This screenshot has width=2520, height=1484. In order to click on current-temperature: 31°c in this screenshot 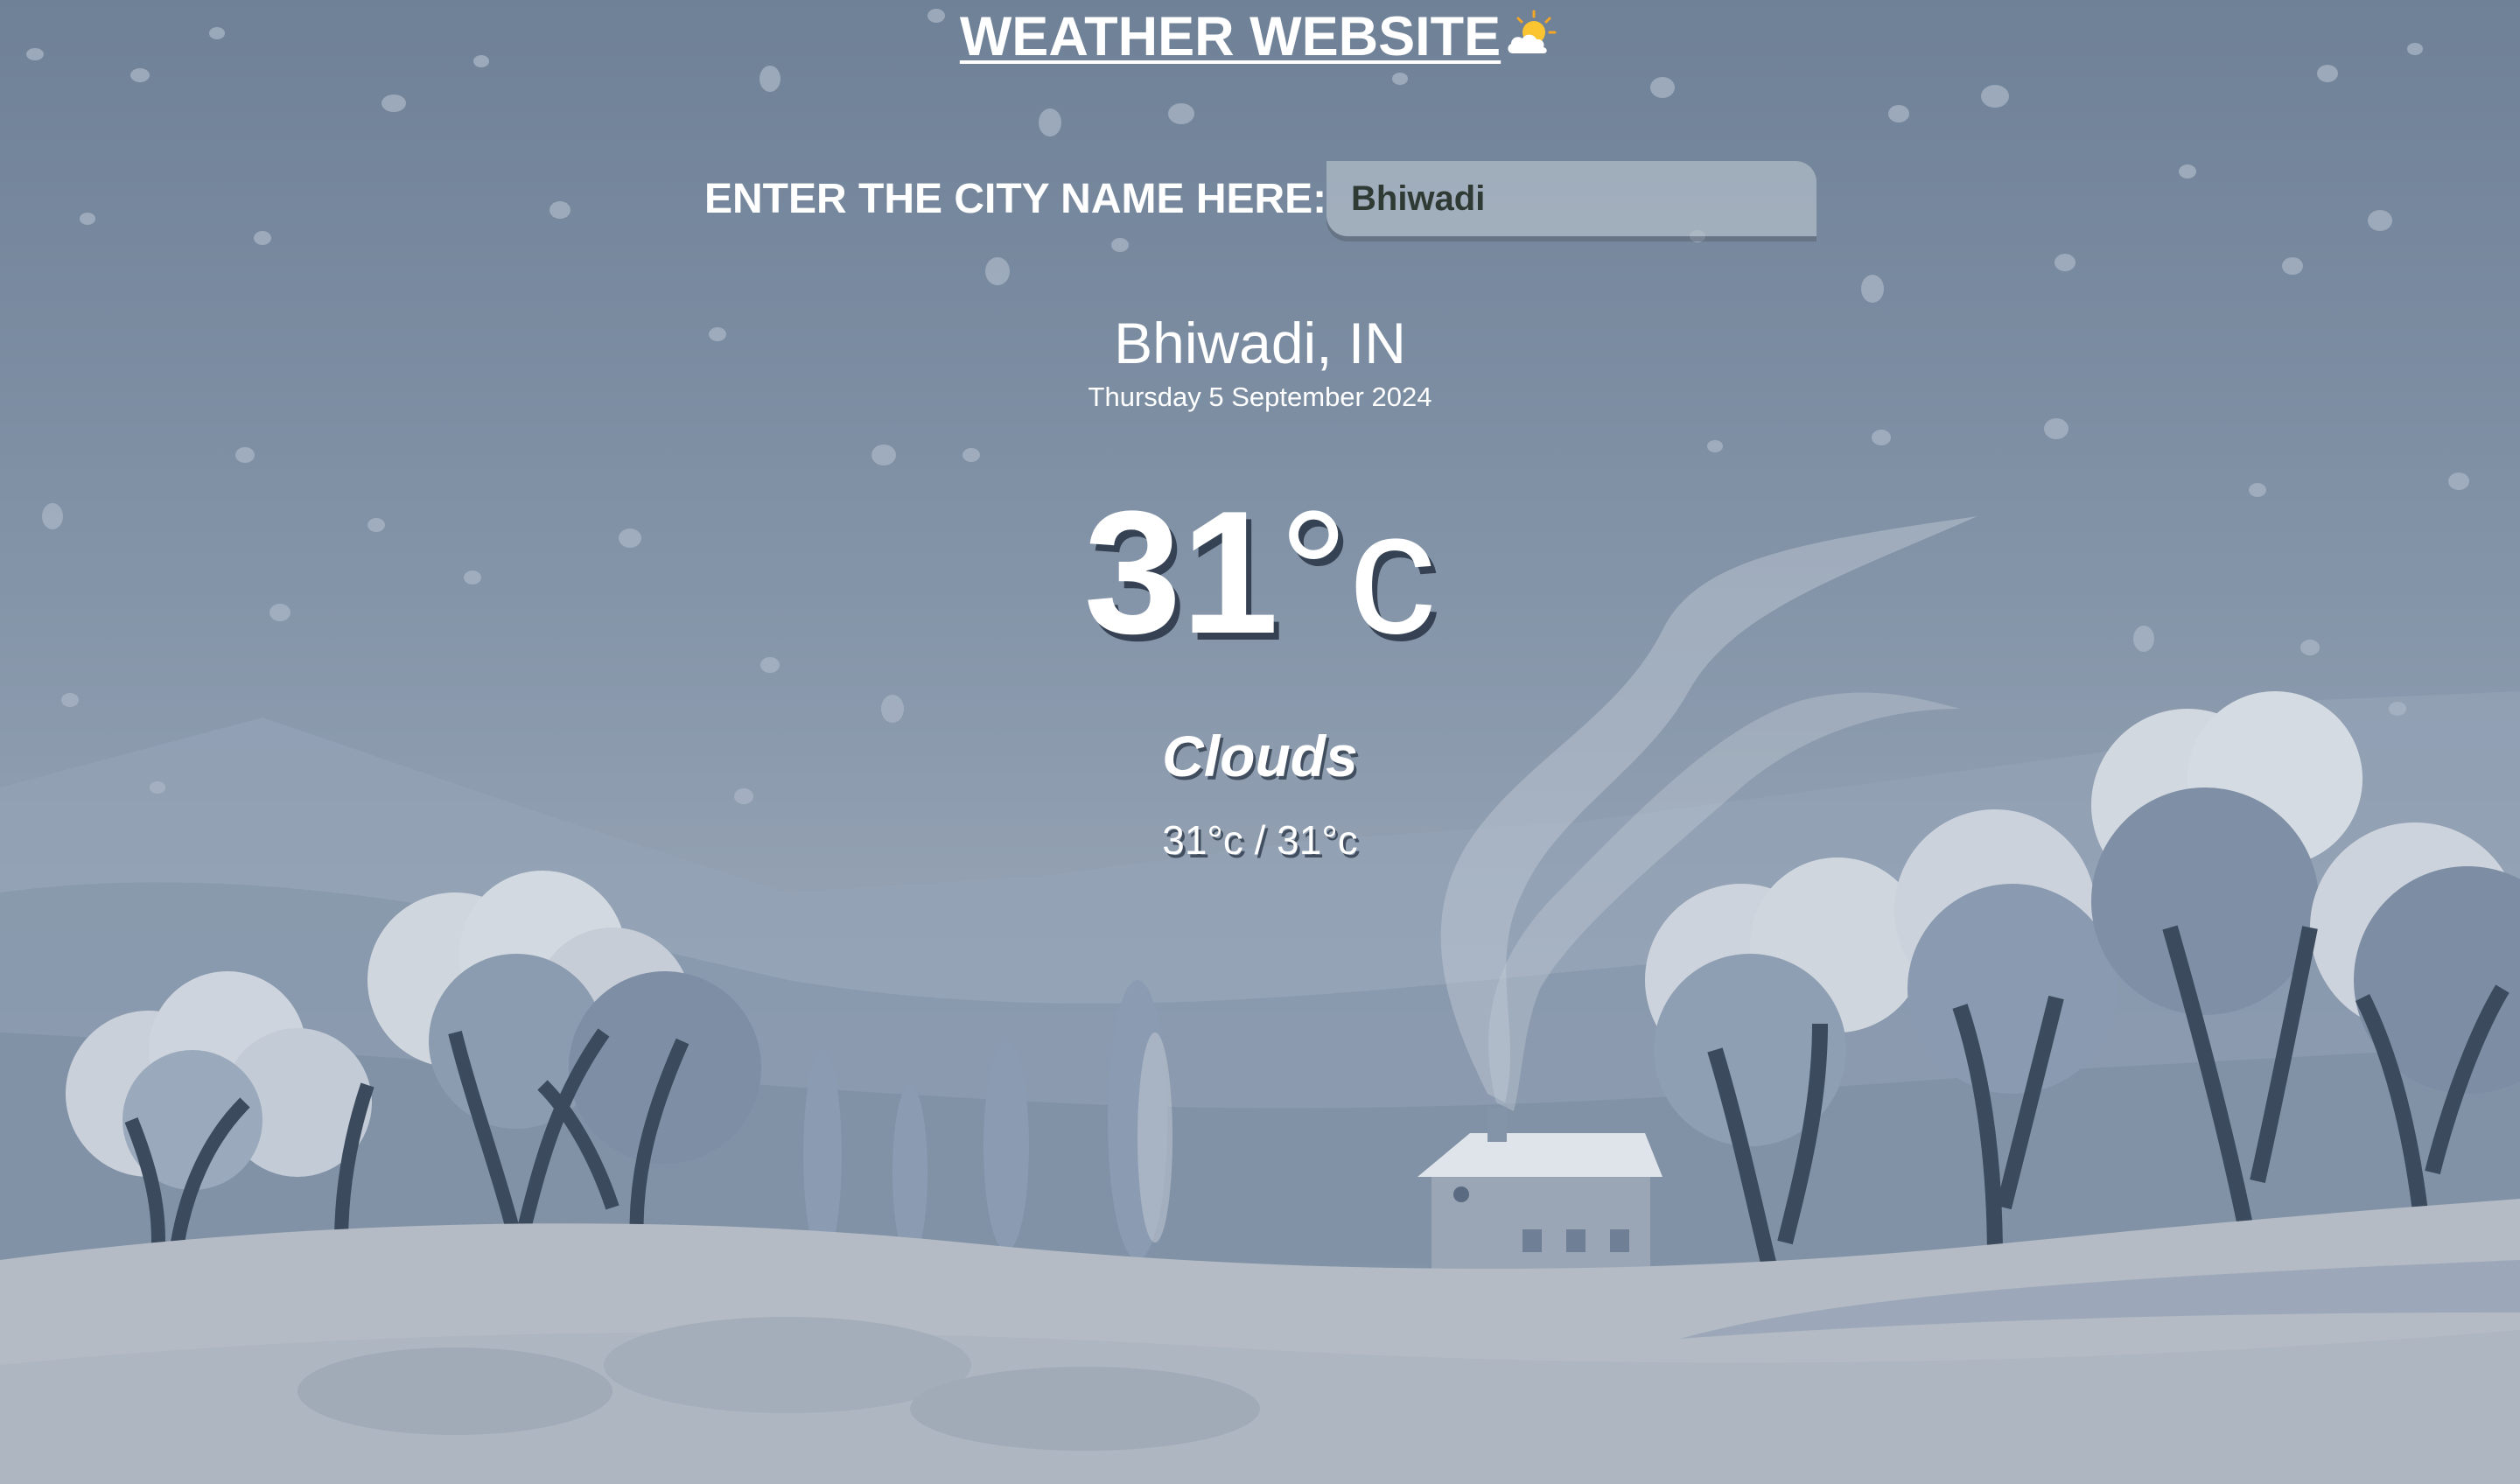, I will do `click(1260, 573)`.